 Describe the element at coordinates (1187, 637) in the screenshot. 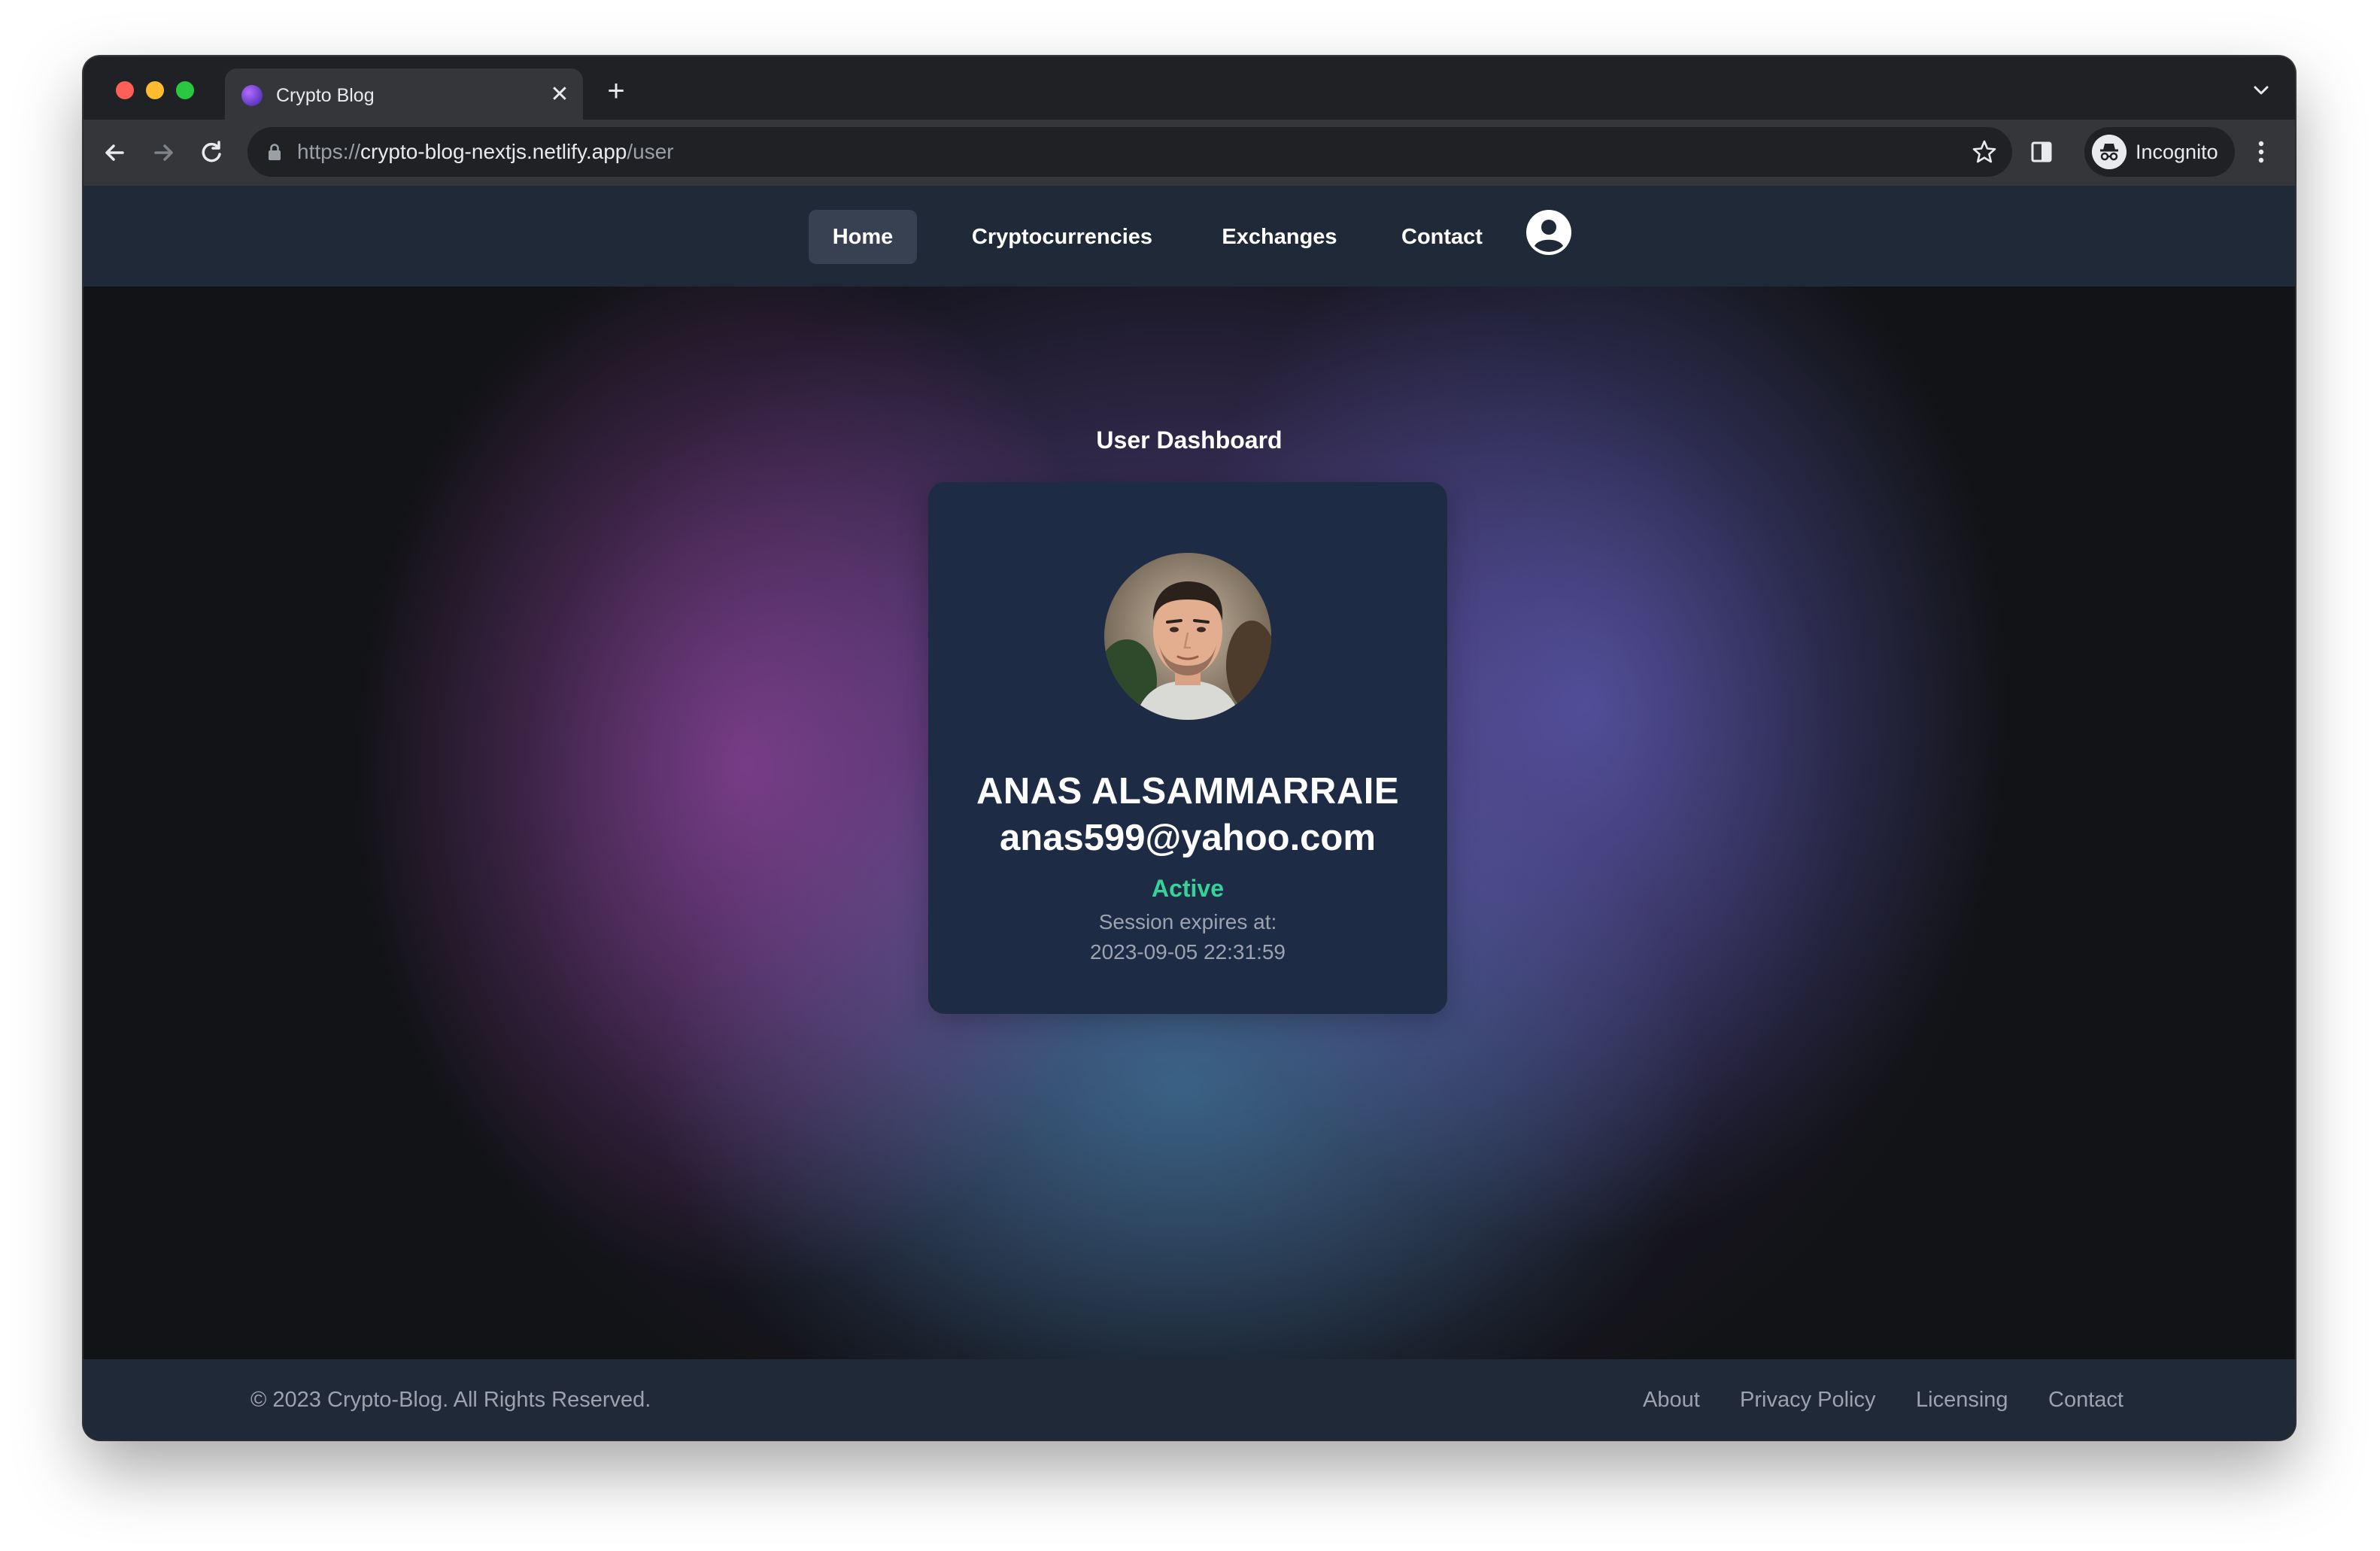

I see `avatar` at that location.